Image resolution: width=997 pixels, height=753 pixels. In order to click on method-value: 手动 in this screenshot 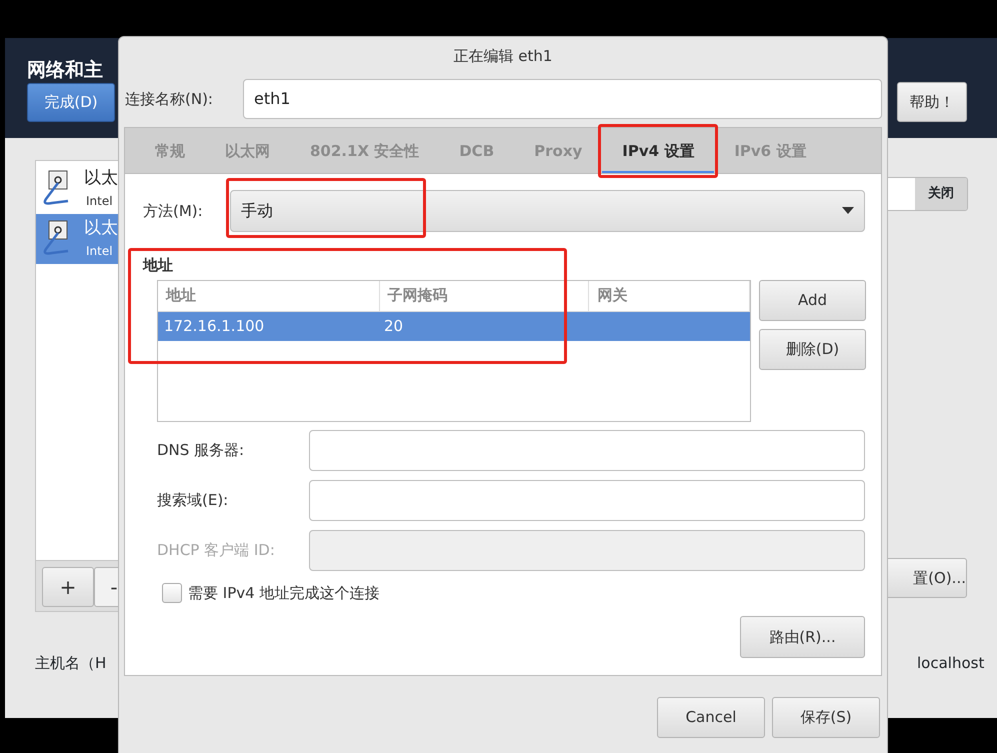, I will do `click(257, 211)`.